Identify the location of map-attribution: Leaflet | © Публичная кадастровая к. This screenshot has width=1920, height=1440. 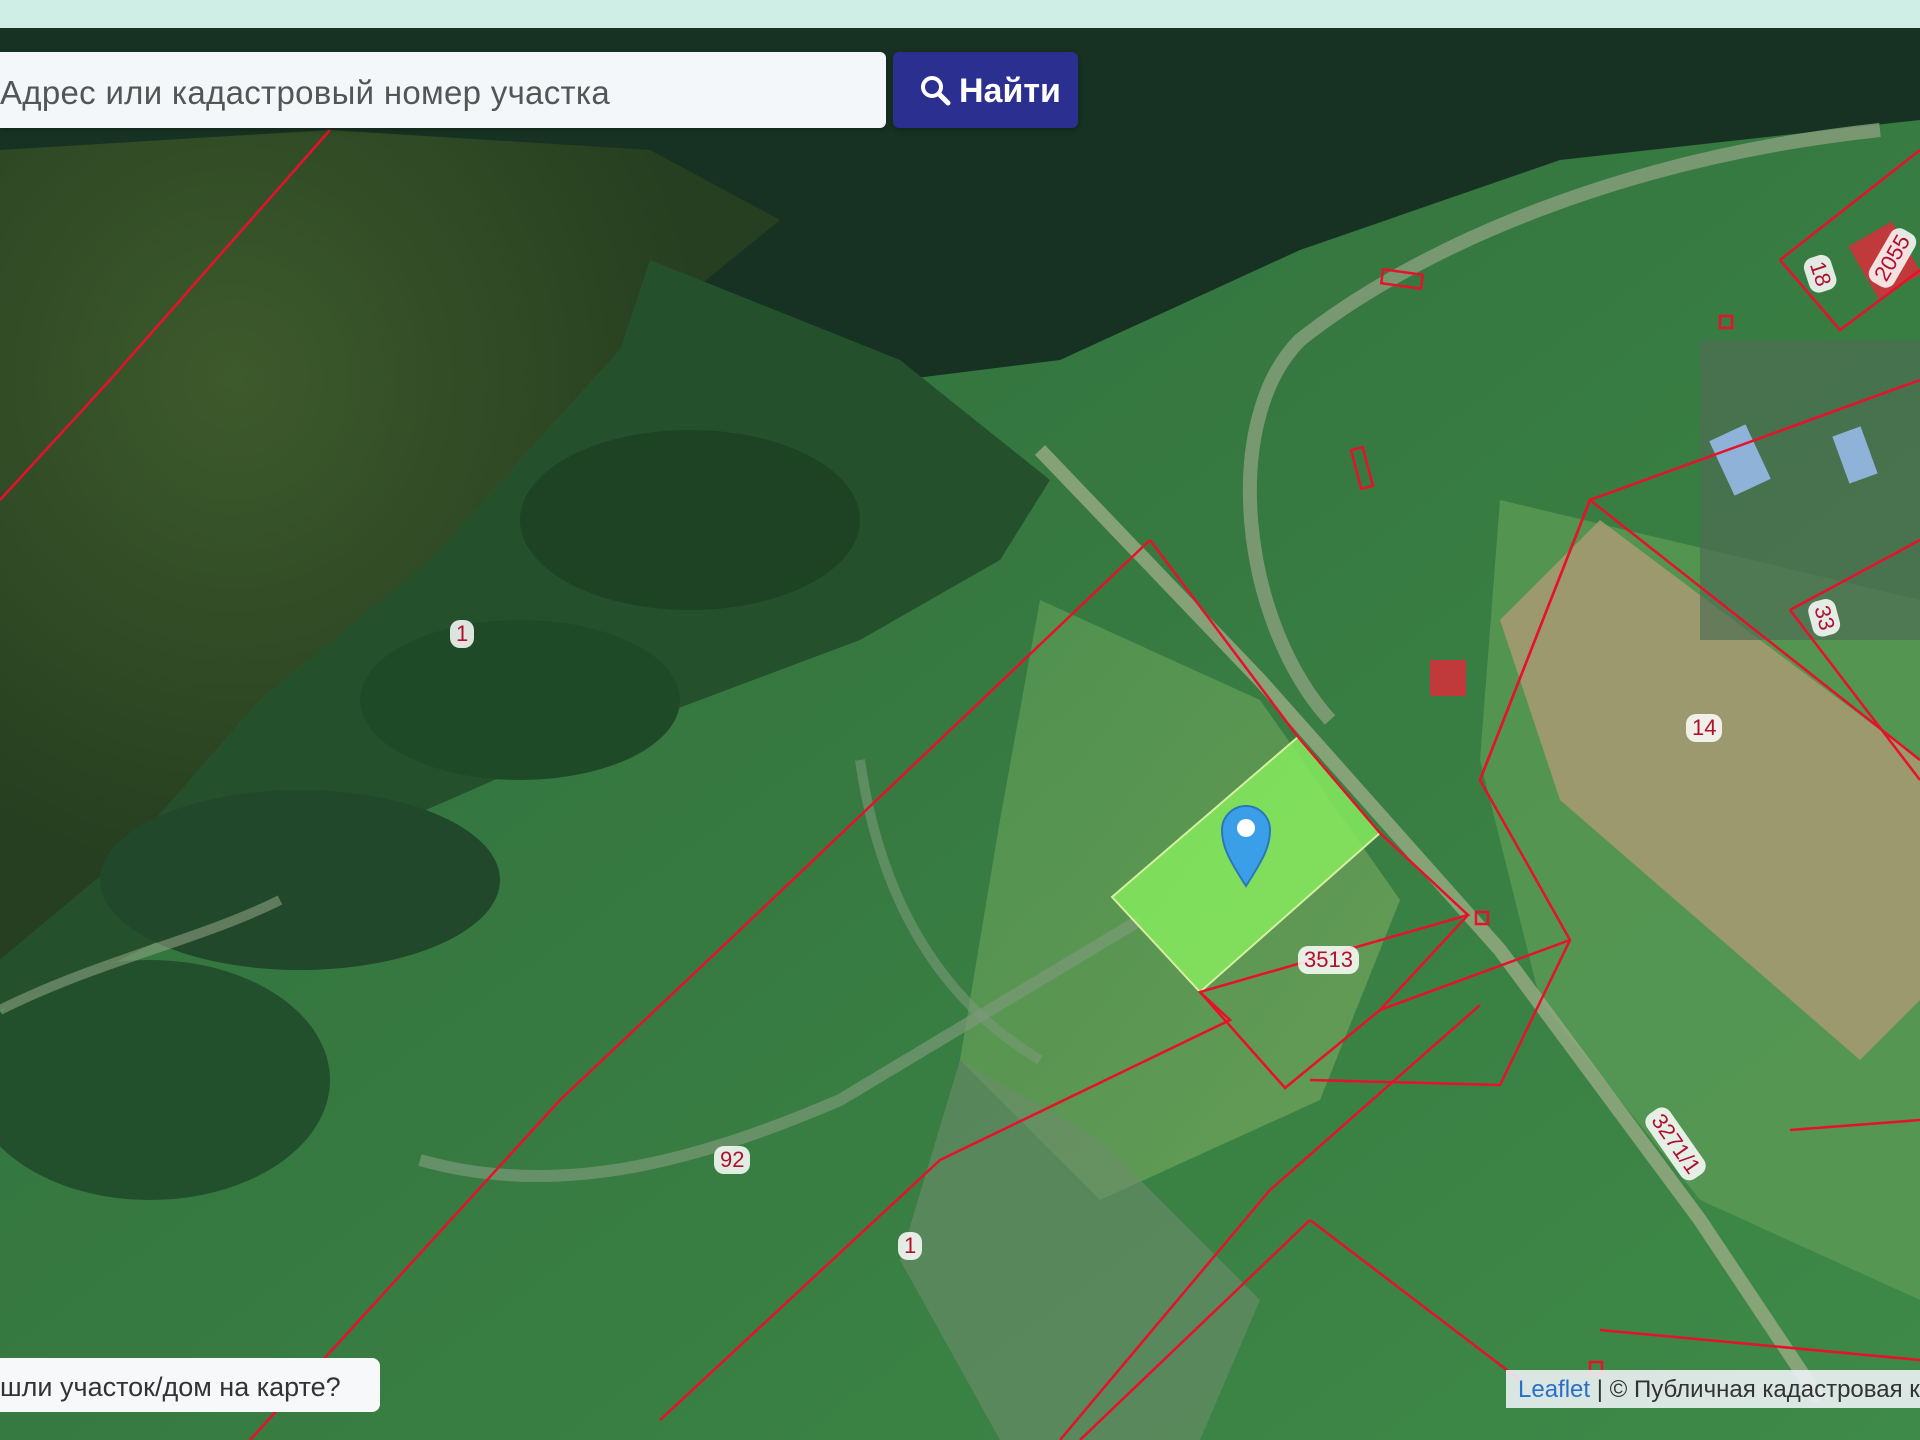
(1713, 1389).